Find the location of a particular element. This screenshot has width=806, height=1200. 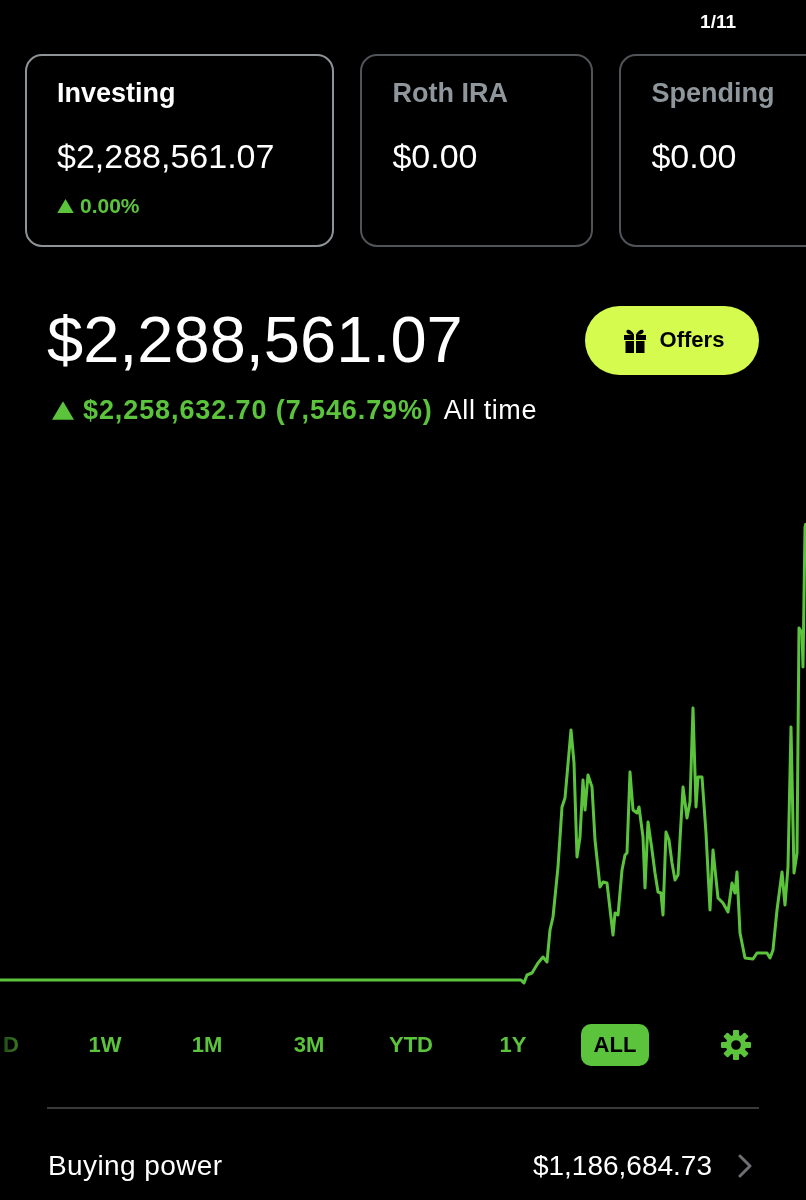

change-period: All time is located at coordinates (490, 410).